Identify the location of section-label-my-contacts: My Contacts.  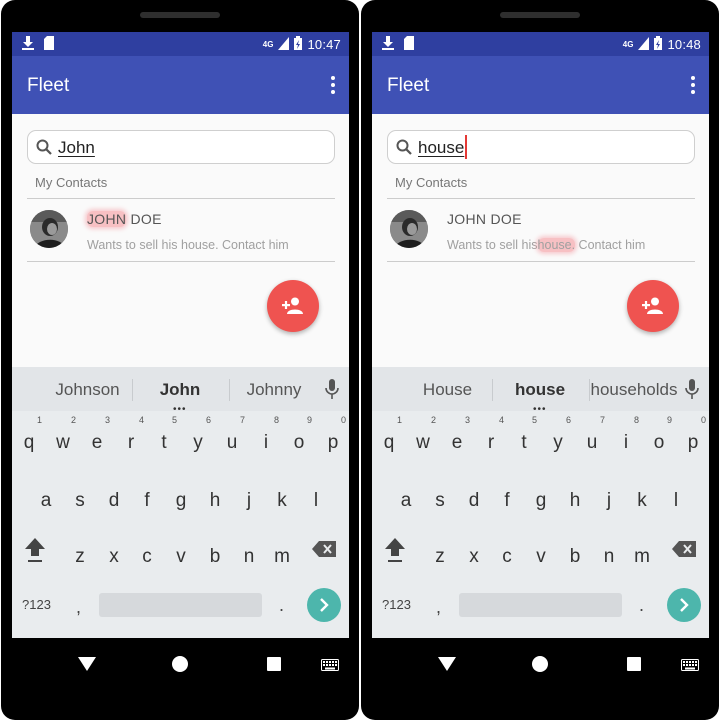
(431, 182).